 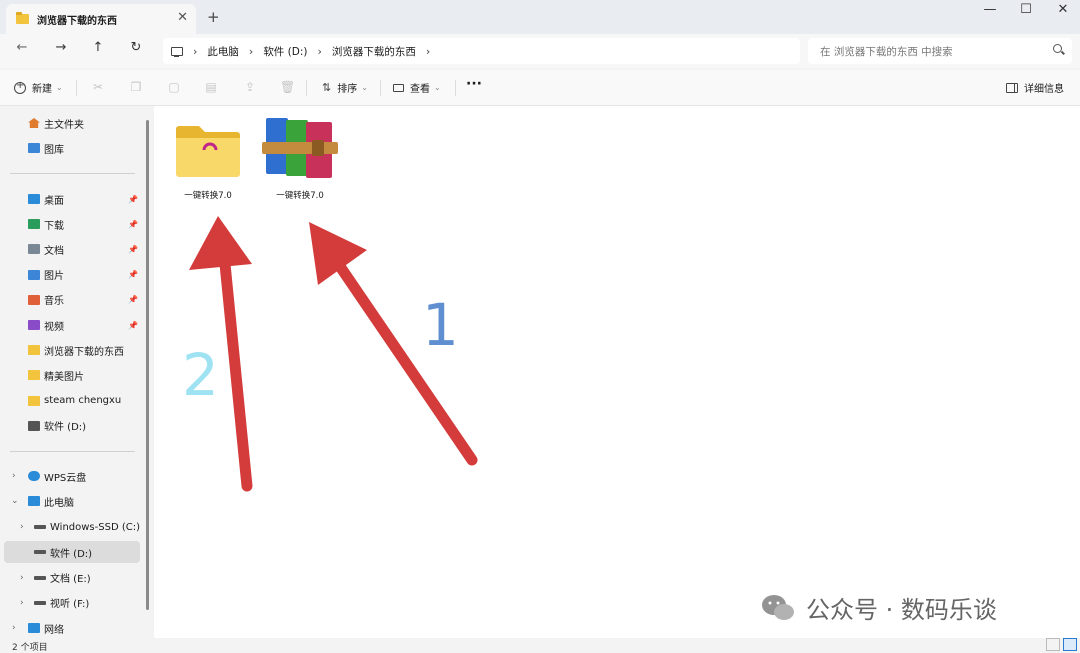 I want to click on details-view-icon, so click(x=1053, y=644).